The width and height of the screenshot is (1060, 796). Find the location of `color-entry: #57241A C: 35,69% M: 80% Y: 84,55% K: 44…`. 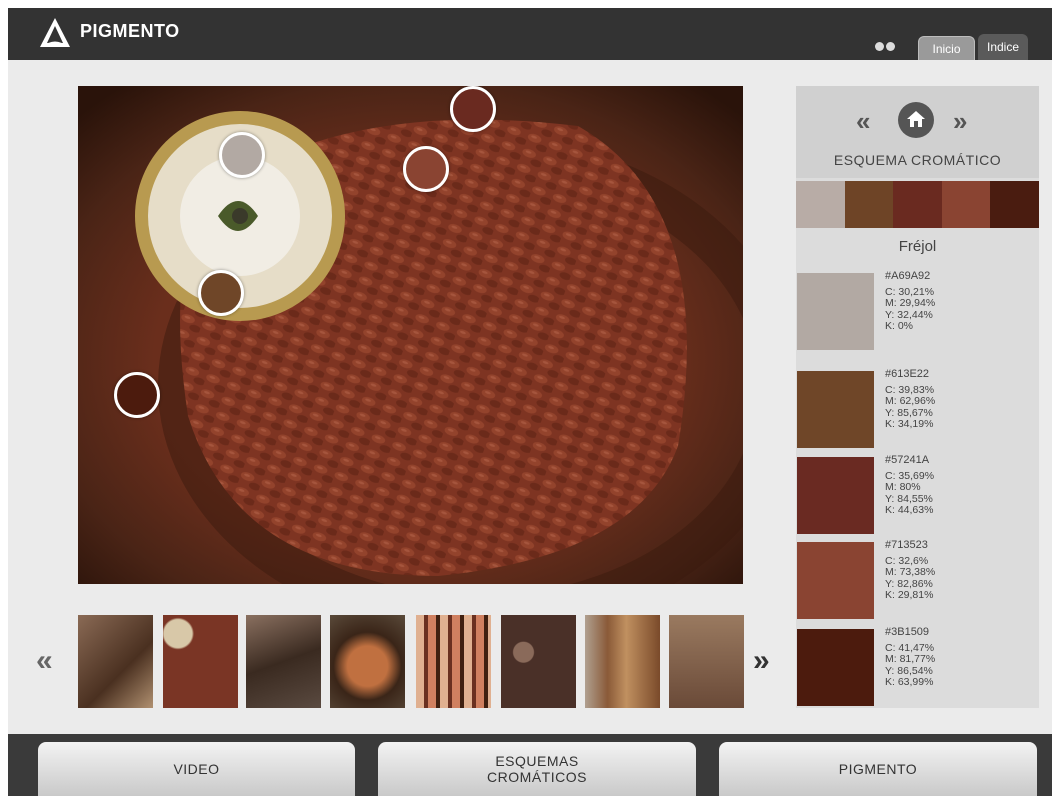

color-entry: #57241A C: 35,69% M: 80% Y: 84,55% K: 44… is located at coordinates (917, 495).